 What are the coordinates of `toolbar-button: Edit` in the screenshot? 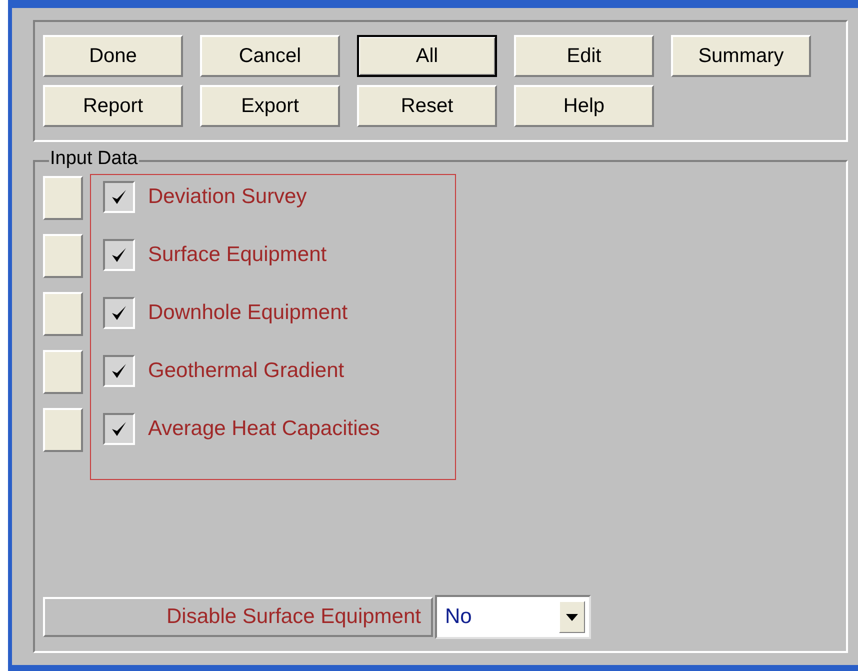 It's located at (584, 56).